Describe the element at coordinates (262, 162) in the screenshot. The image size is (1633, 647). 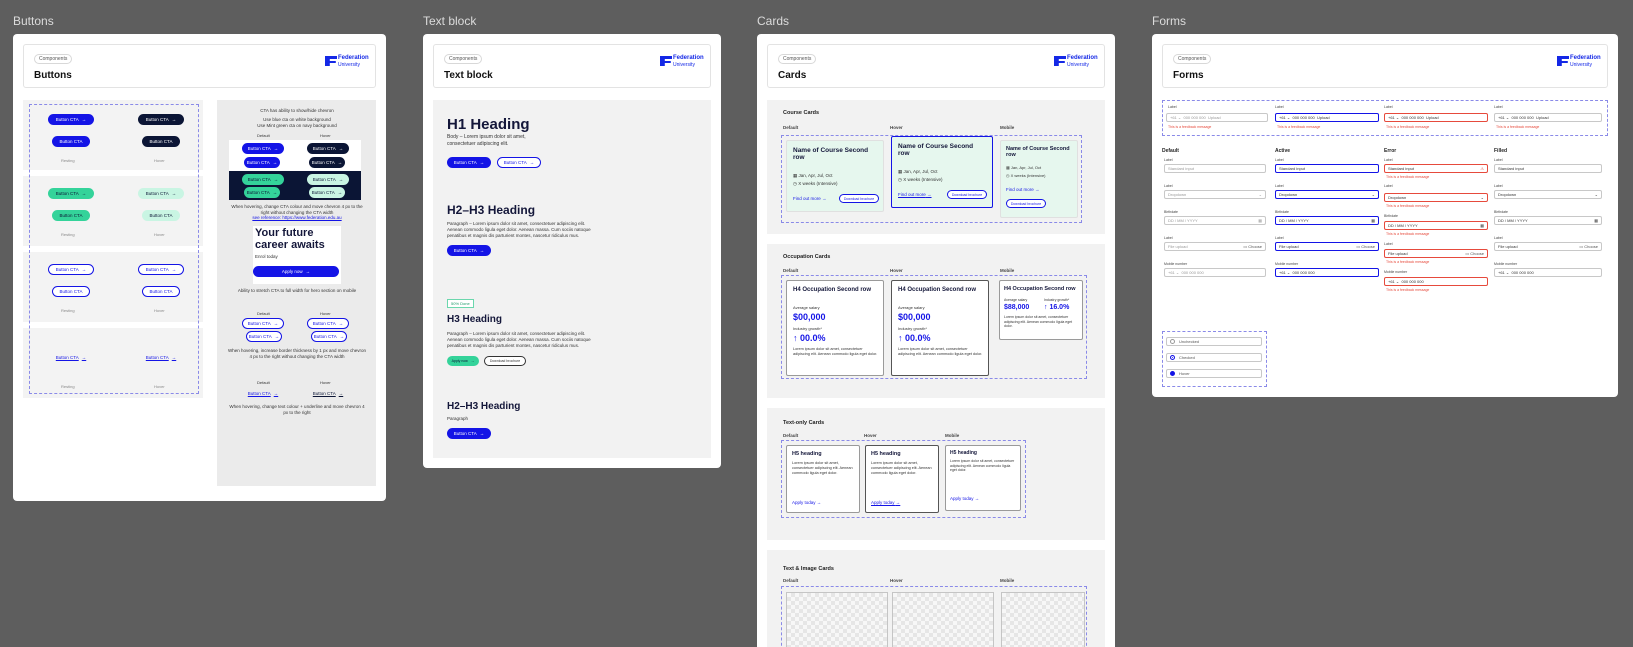
I see `button-cta-blue-small: Button CTA →` at that location.